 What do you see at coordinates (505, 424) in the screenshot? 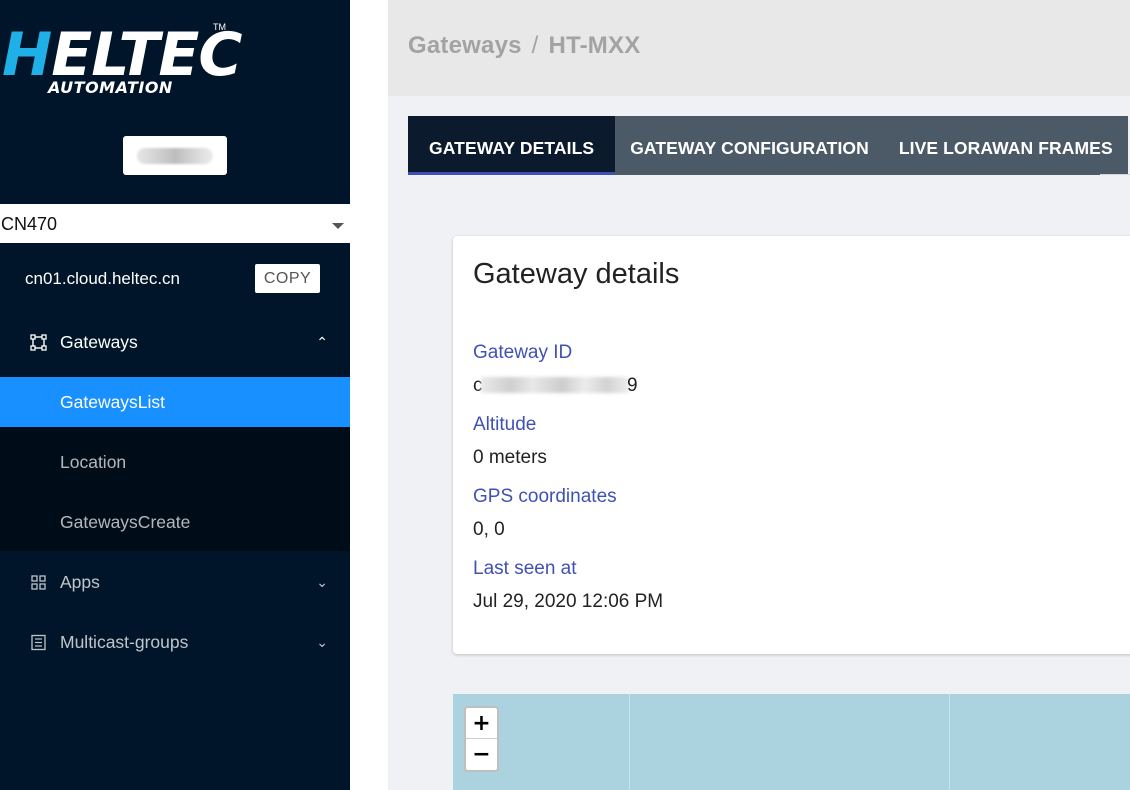
I see `altitude-label: Altitude` at bounding box center [505, 424].